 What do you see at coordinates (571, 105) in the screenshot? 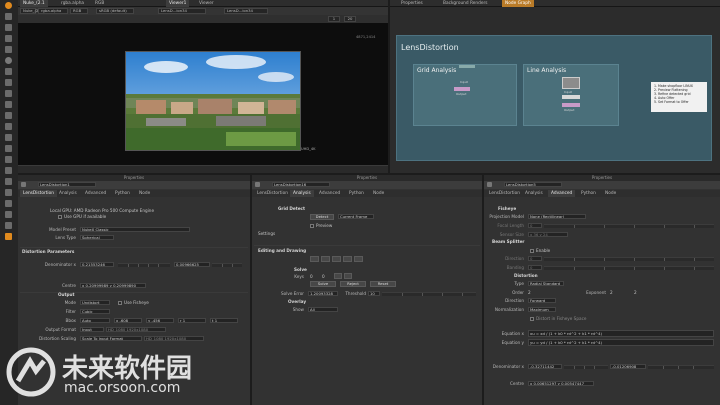
I see `line-node-pink` at bounding box center [571, 105].